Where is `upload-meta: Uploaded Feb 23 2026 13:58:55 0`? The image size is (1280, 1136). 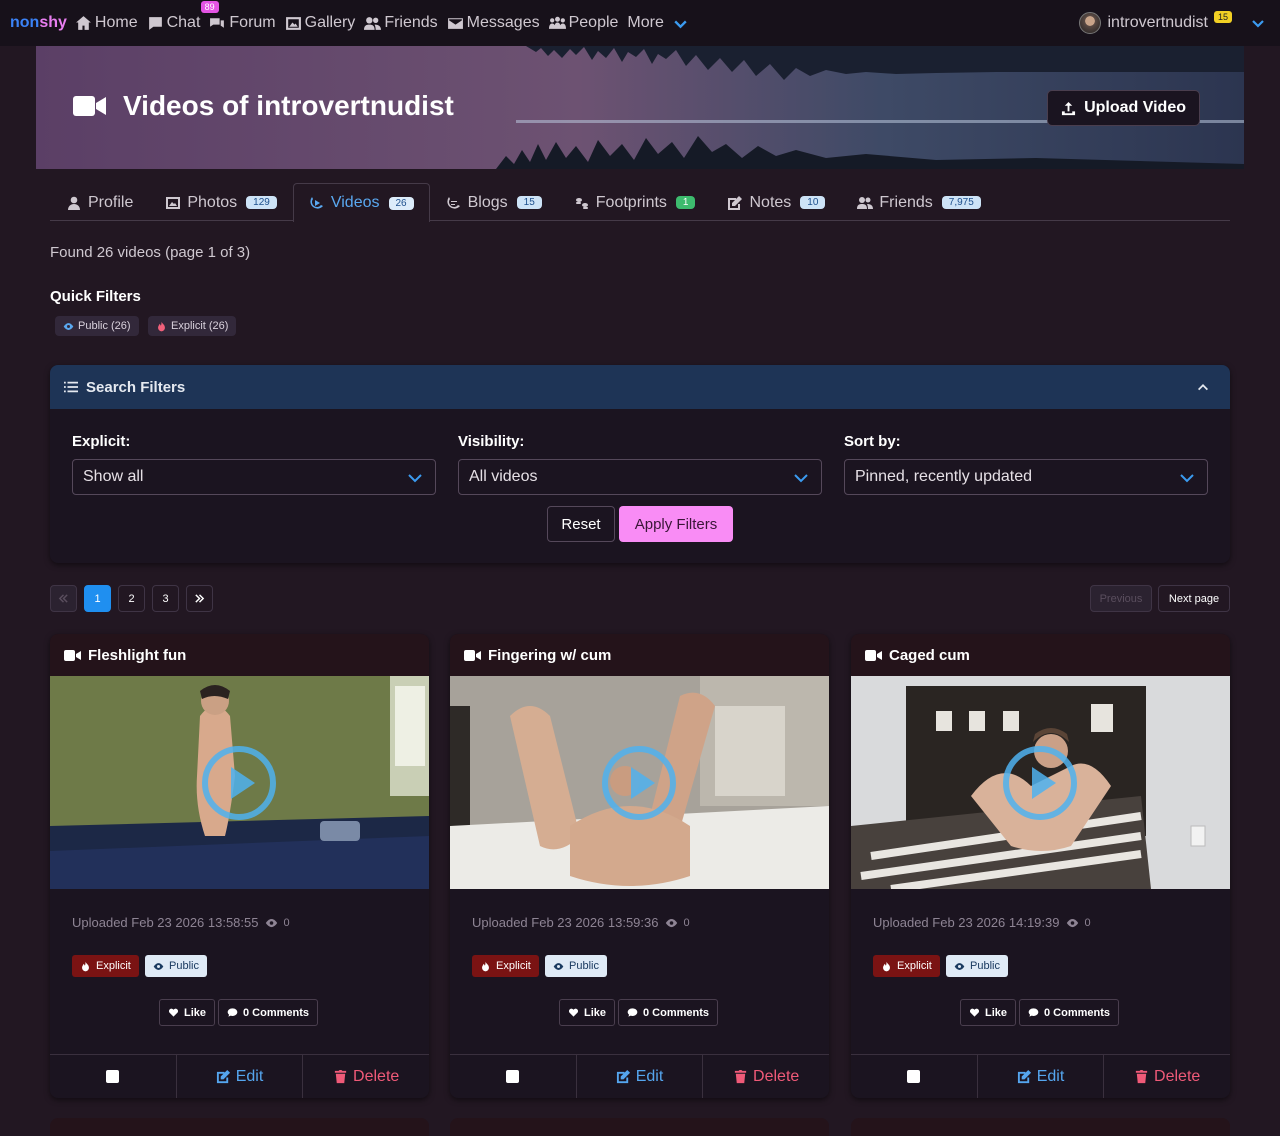
upload-meta: Uploaded Feb 23 2026 13:58:55 0 is located at coordinates (181, 922).